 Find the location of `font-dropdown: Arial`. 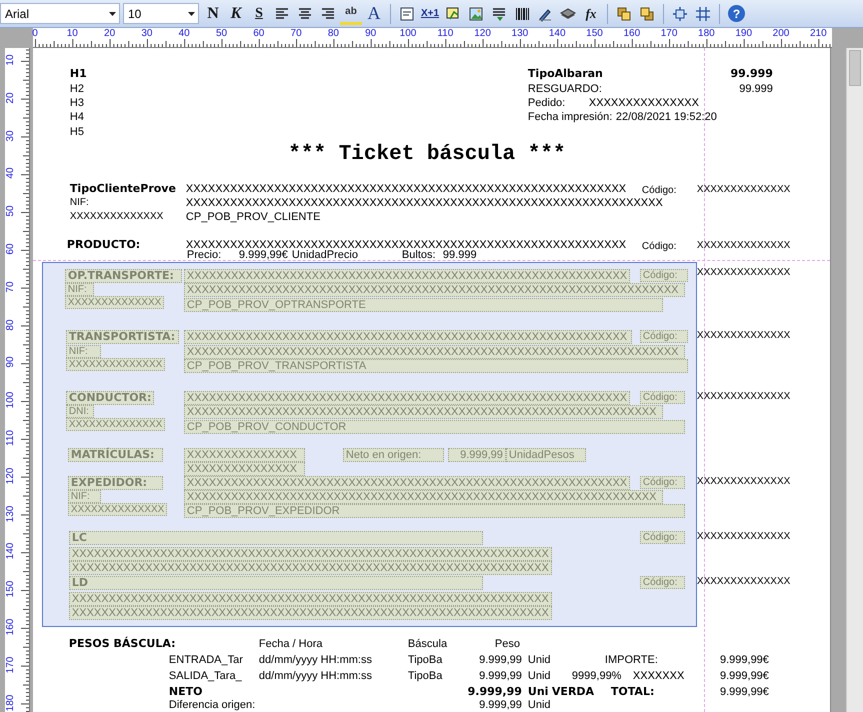

font-dropdown: Arial is located at coordinates (60, 13).